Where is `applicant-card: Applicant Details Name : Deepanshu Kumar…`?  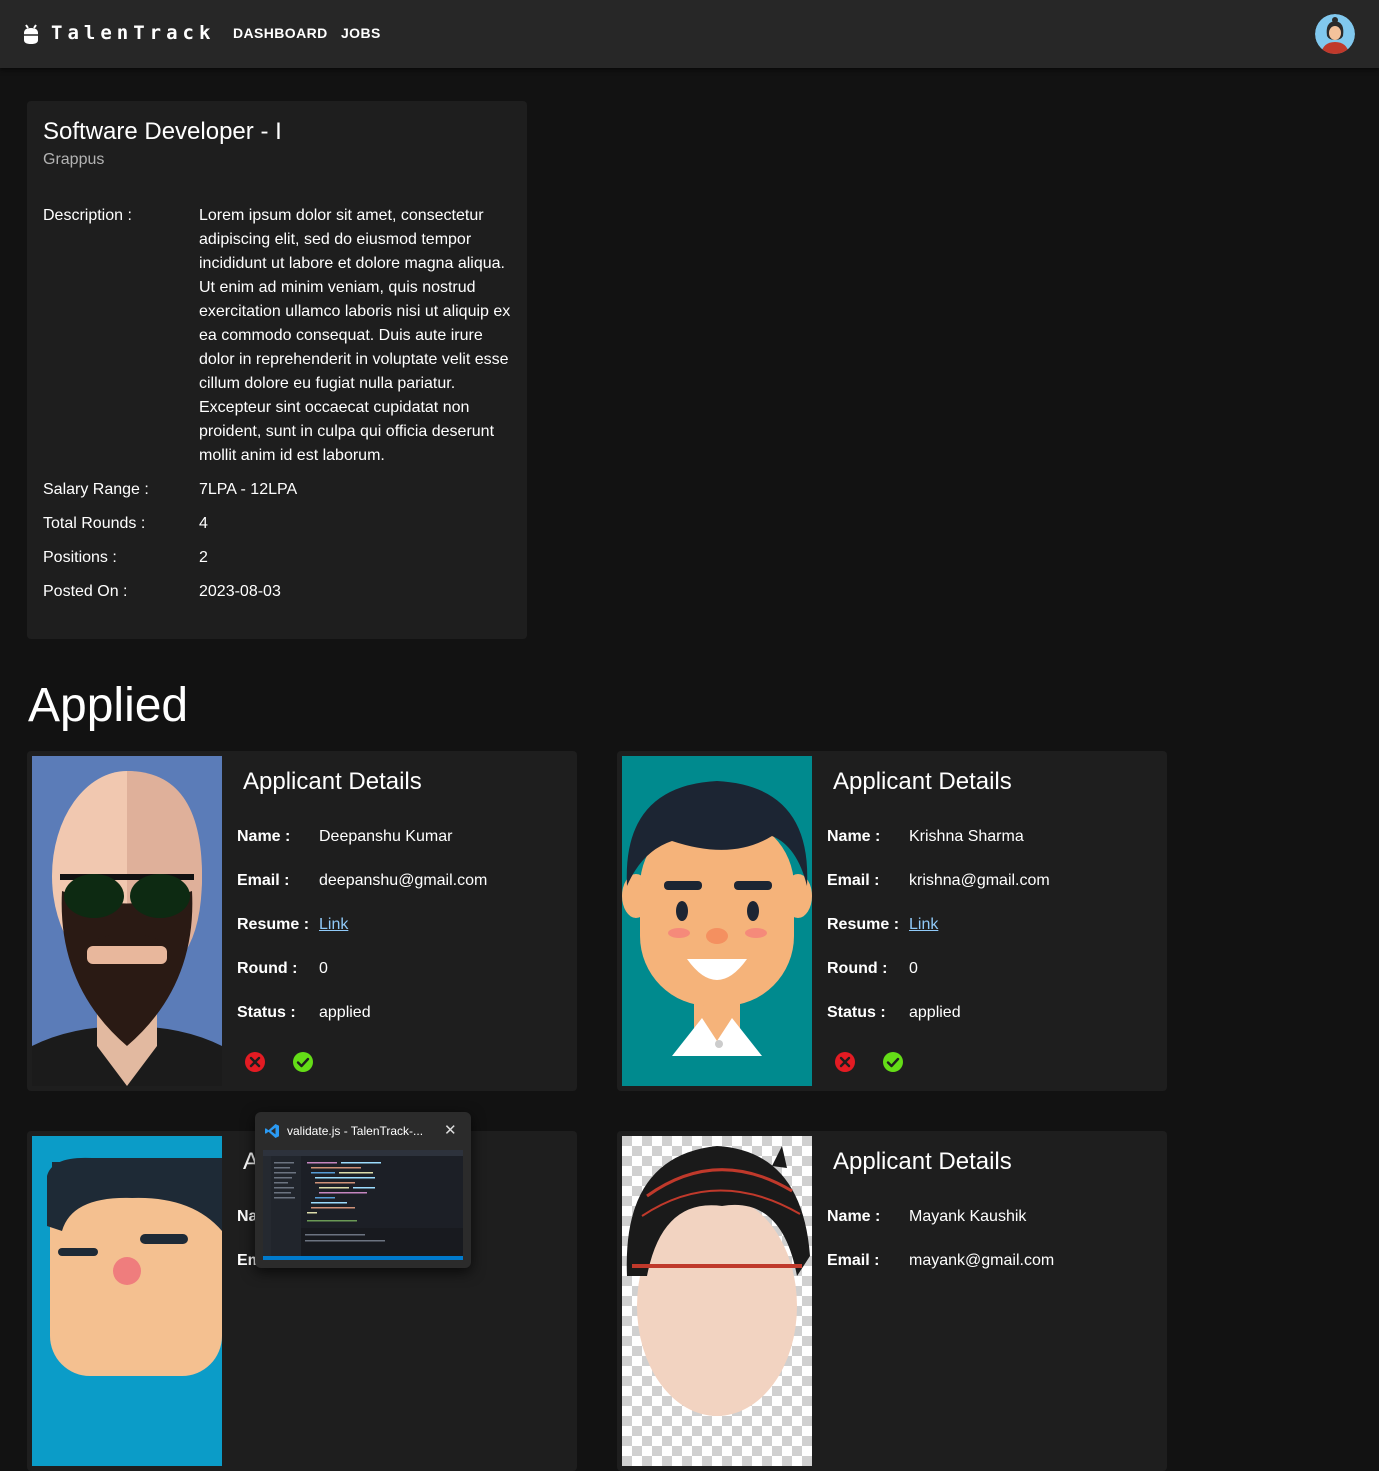
applicant-card: Applicant Details Name : Deepanshu Kumar… is located at coordinates (302, 921).